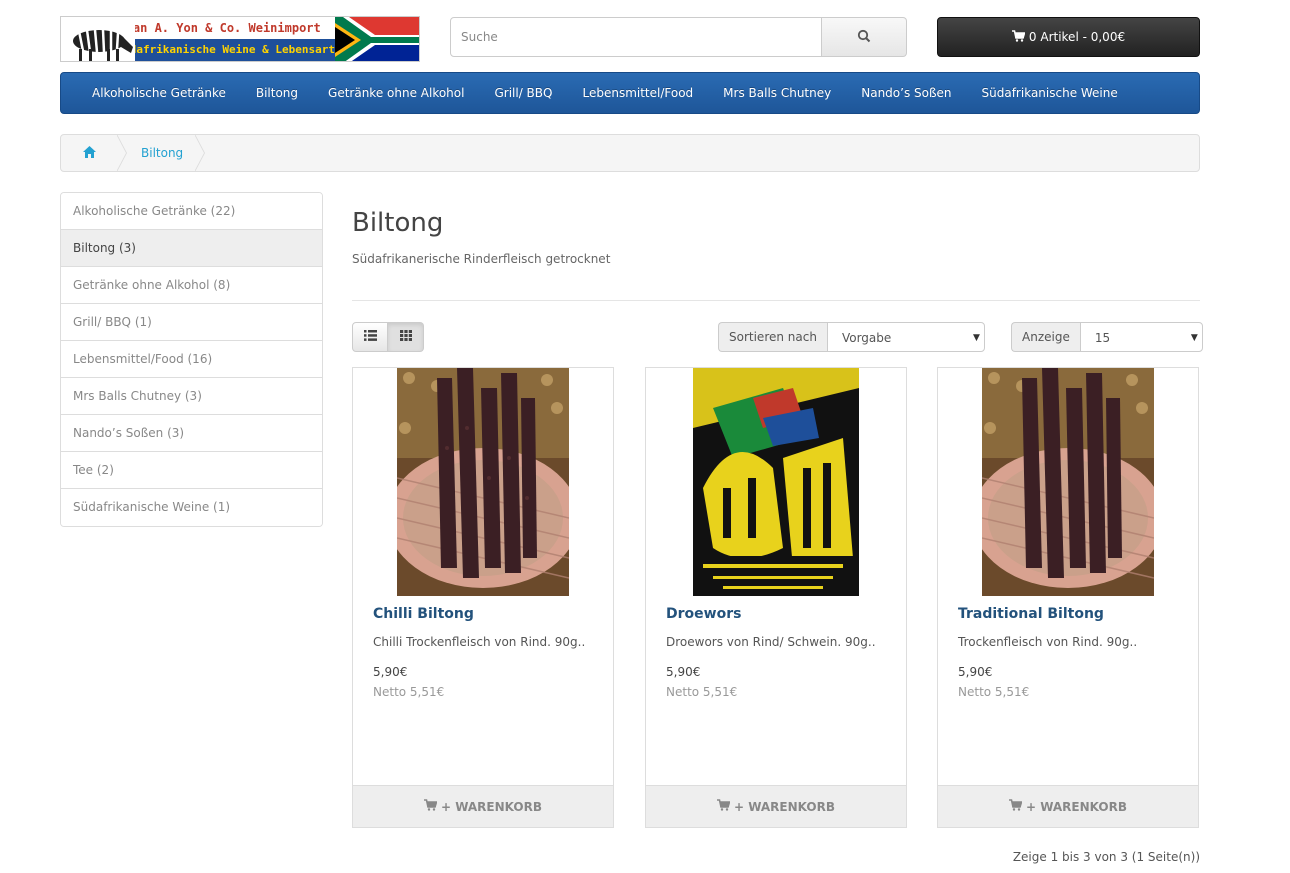 The height and width of the screenshot is (873, 1290). What do you see at coordinates (191, 322) in the screenshot?
I see `sidebar-item-grill-bbq: Grill/ BBQ (1)` at bounding box center [191, 322].